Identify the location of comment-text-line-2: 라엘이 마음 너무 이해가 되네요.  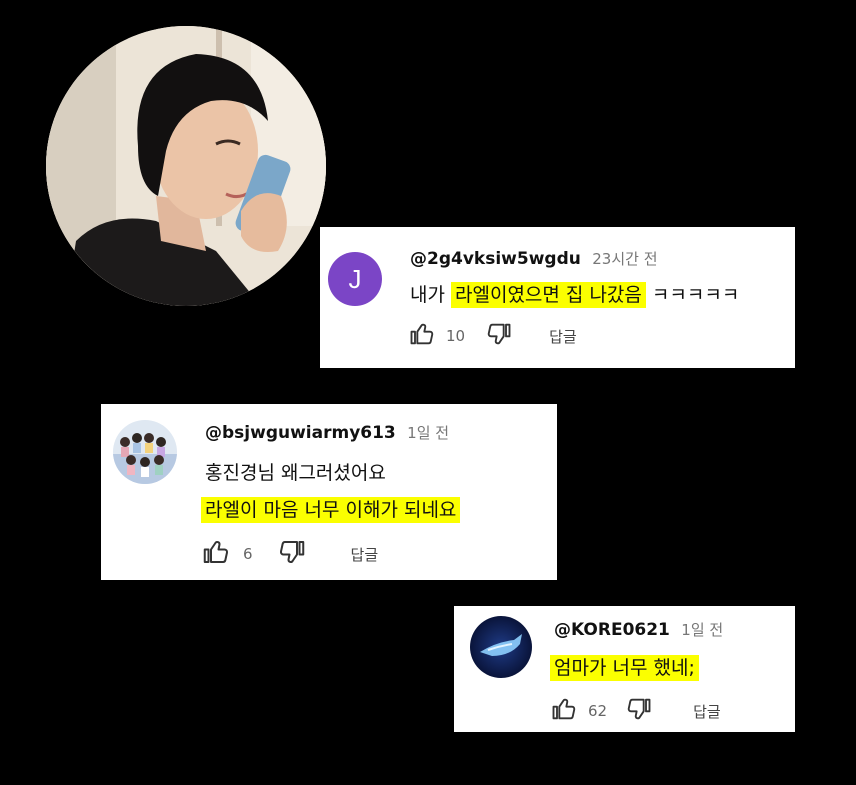
(331, 509).